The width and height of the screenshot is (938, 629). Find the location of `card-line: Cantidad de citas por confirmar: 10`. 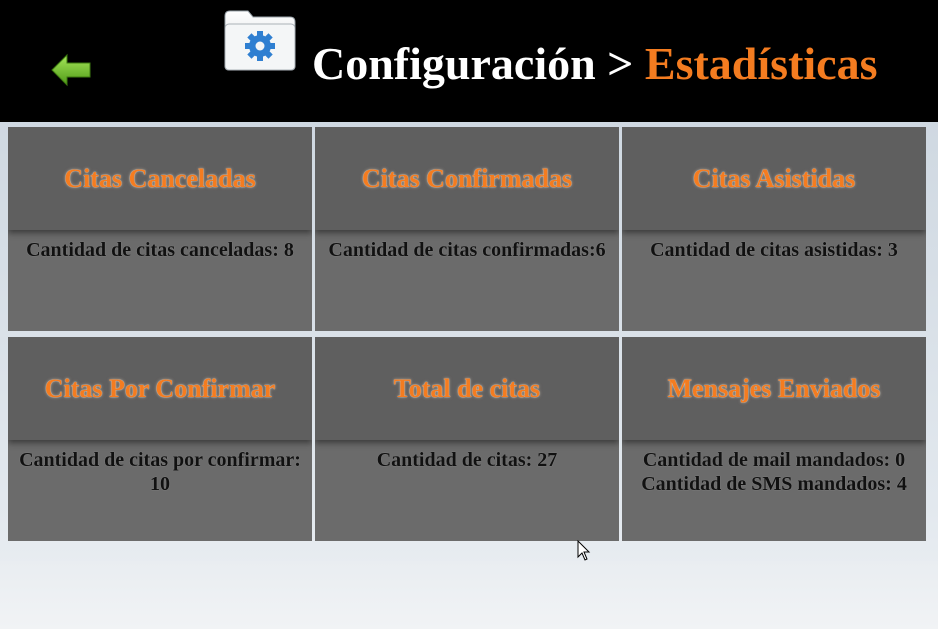

card-line: Cantidad de citas por confirmar: 10 is located at coordinates (160, 472).